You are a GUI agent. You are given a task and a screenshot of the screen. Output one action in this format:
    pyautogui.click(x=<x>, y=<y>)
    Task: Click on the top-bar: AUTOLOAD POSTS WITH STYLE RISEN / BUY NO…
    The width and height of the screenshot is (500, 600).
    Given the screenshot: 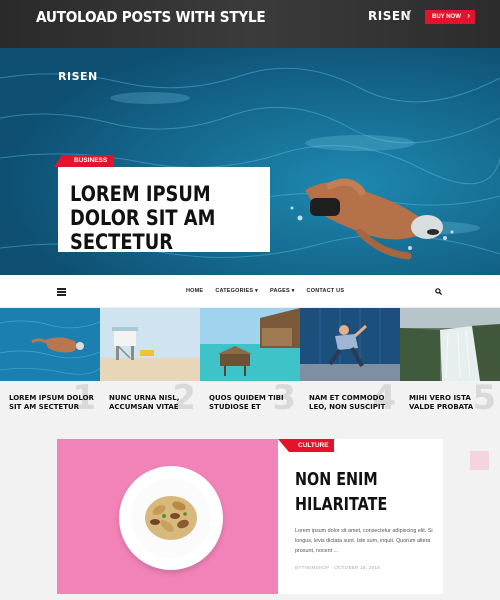 What is the action you would take?
    pyautogui.click(x=250, y=24)
    